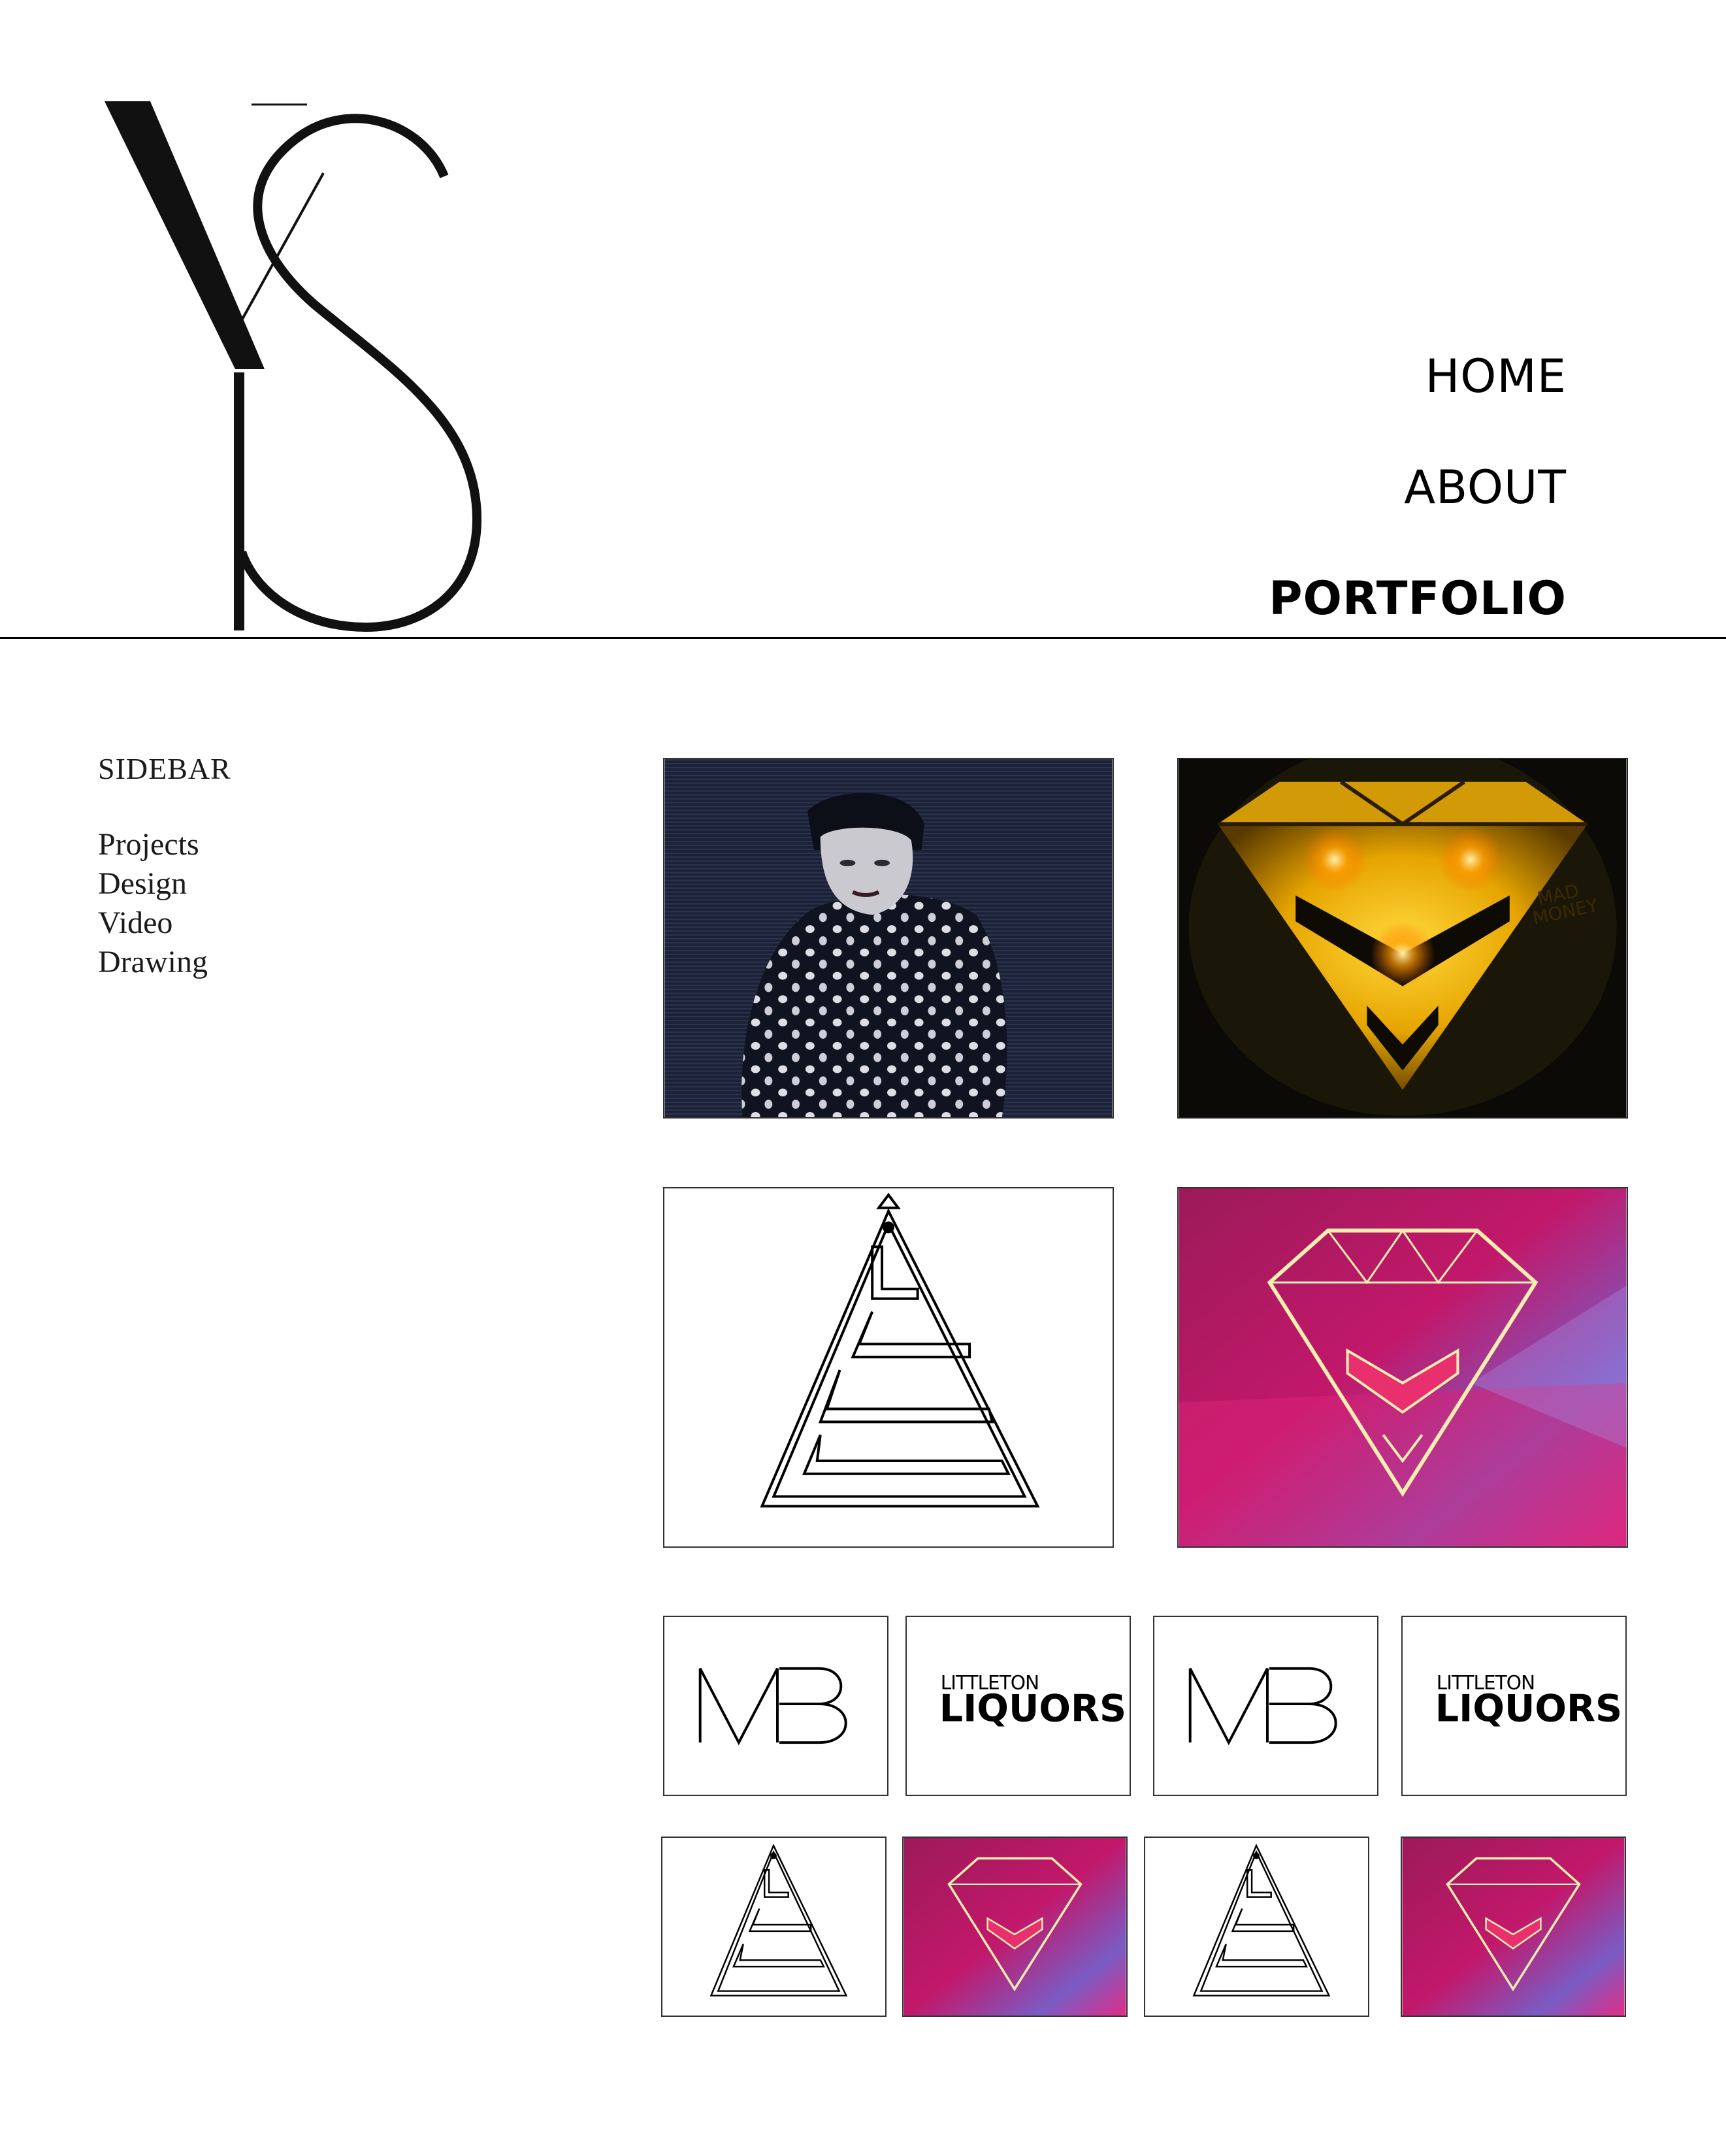 The width and height of the screenshot is (1726, 2156). I want to click on portfolio-tile-maze-small, so click(774, 1927).